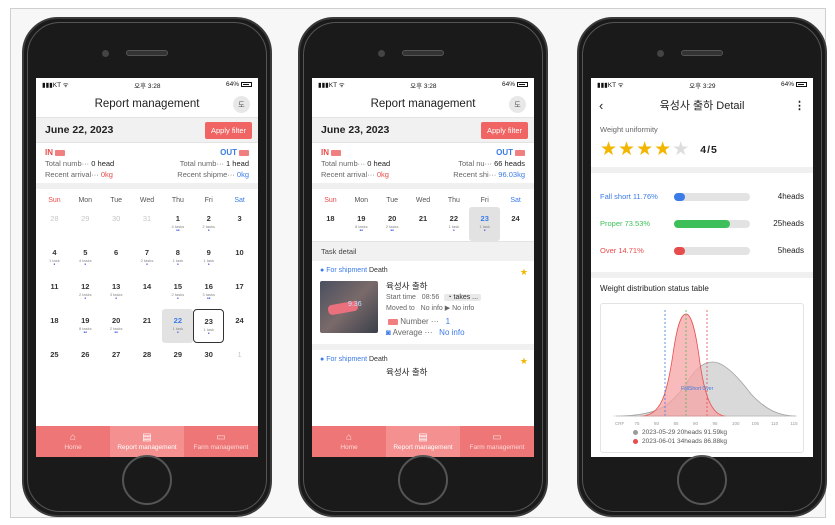 Image resolution: width=835 pixels, height=525 pixels. Describe the element at coordinates (177, 224) in the screenshot. I see `calendar-day: 14 tasks ••` at that location.